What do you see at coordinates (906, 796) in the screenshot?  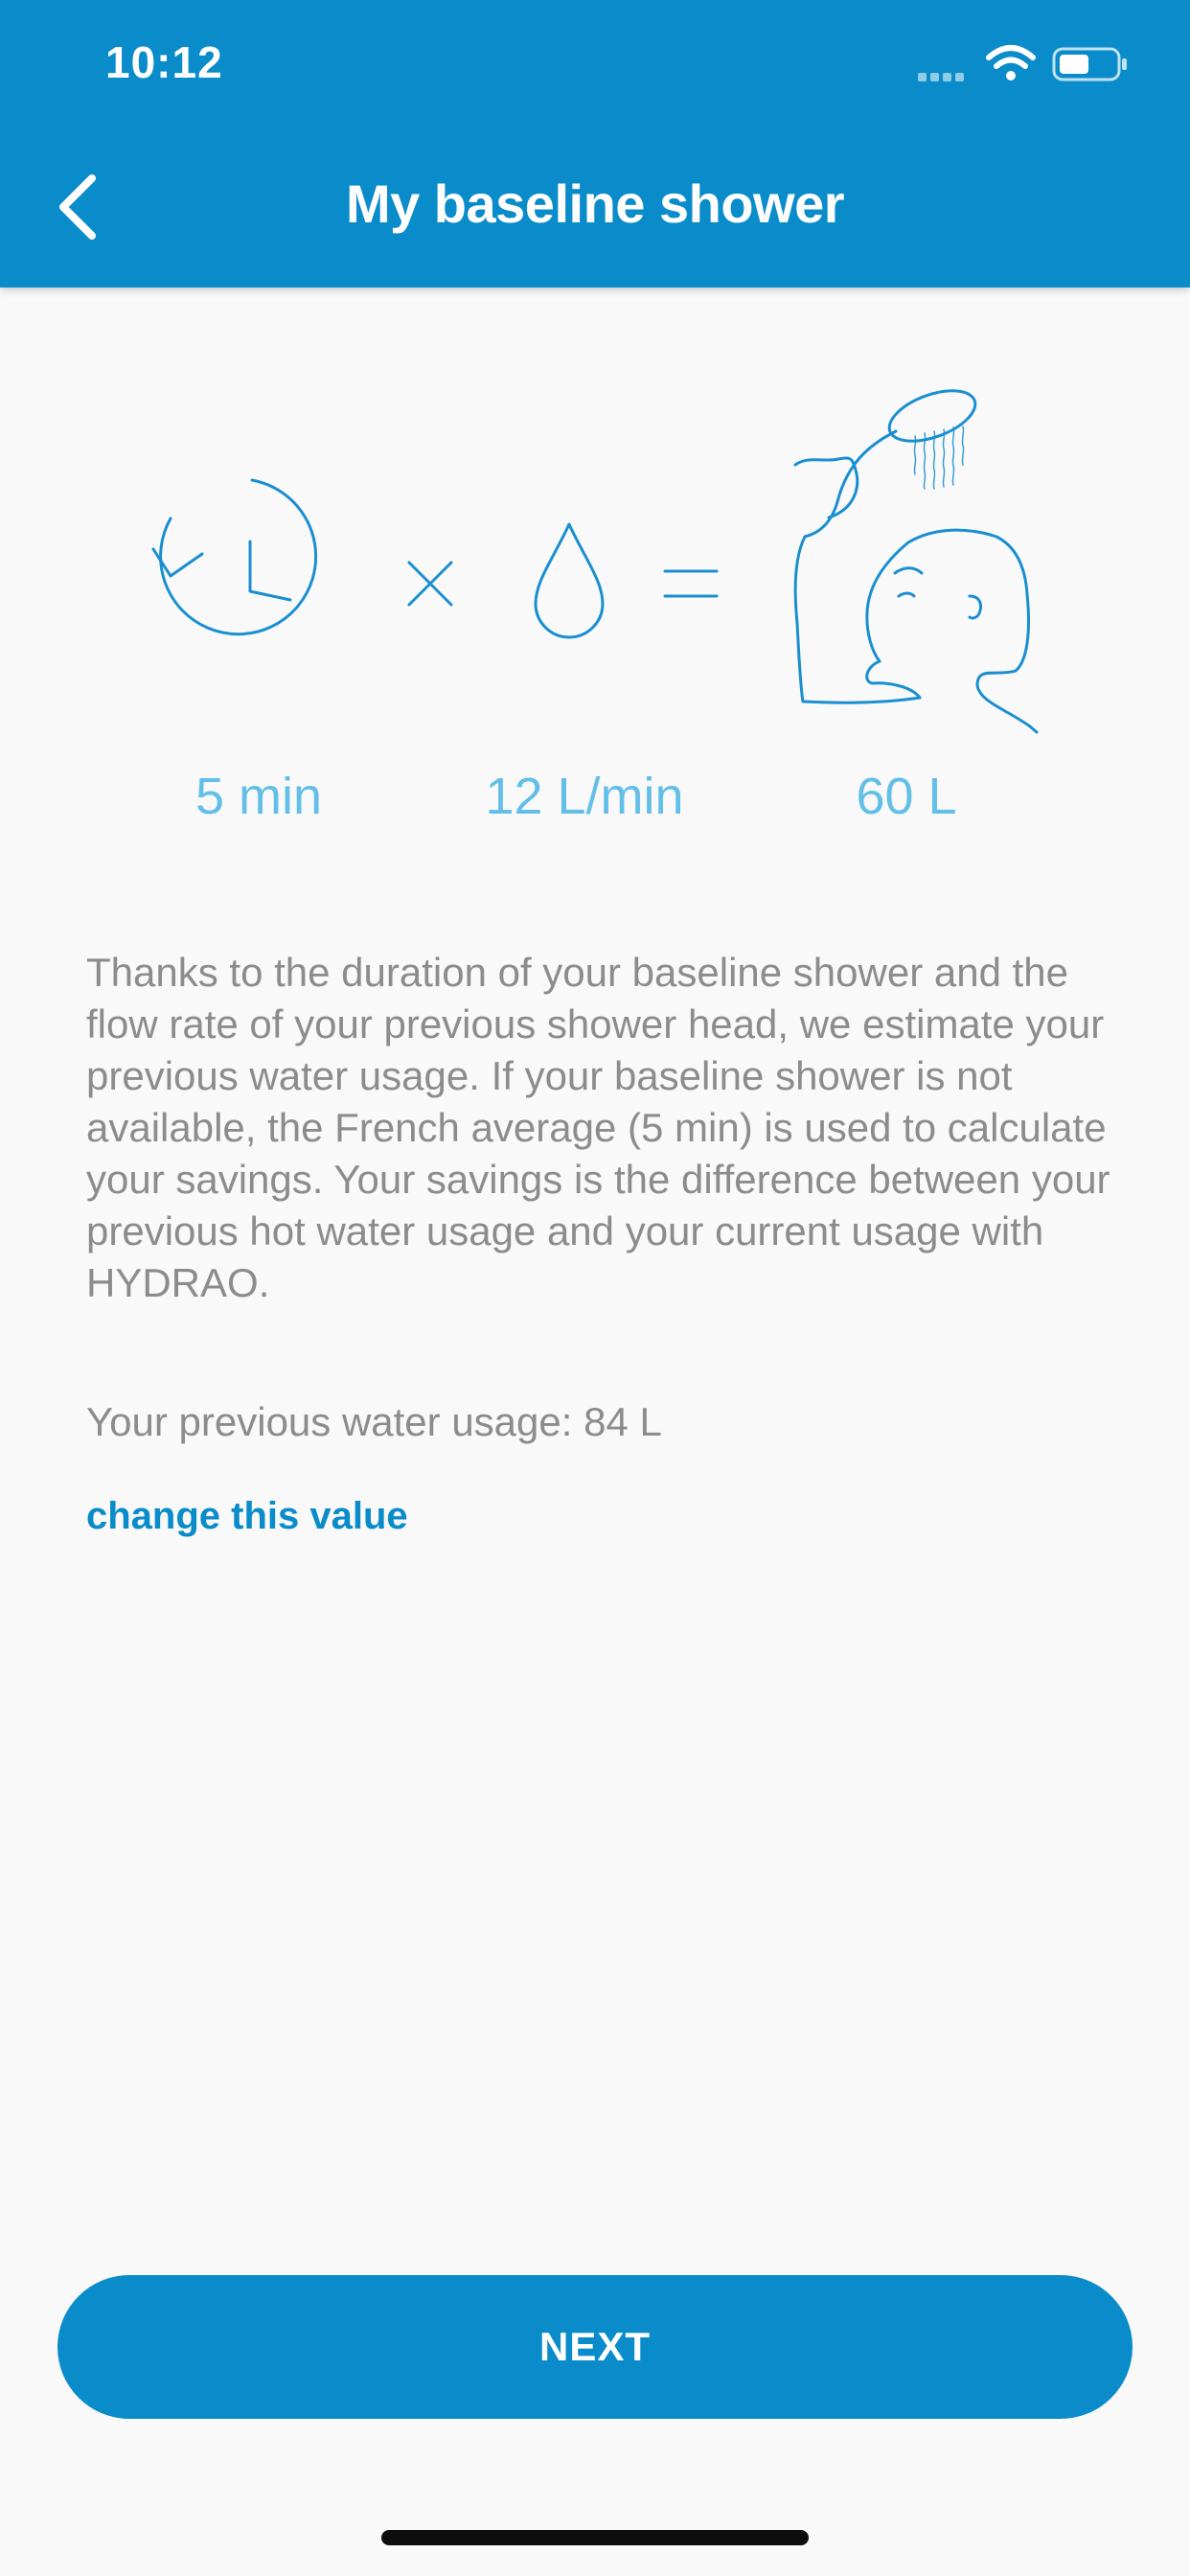 I see `total-water-value: 60 L` at bounding box center [906, 796].